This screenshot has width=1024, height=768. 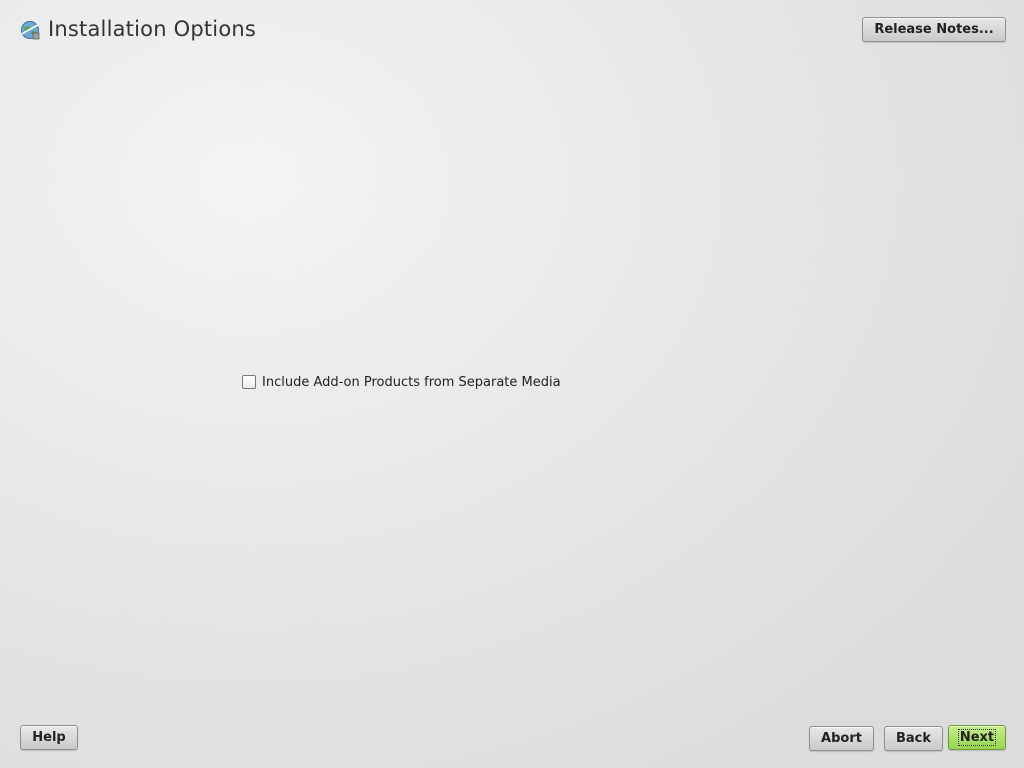 I want to click on next-button: Next, so click(x=977, y=737).